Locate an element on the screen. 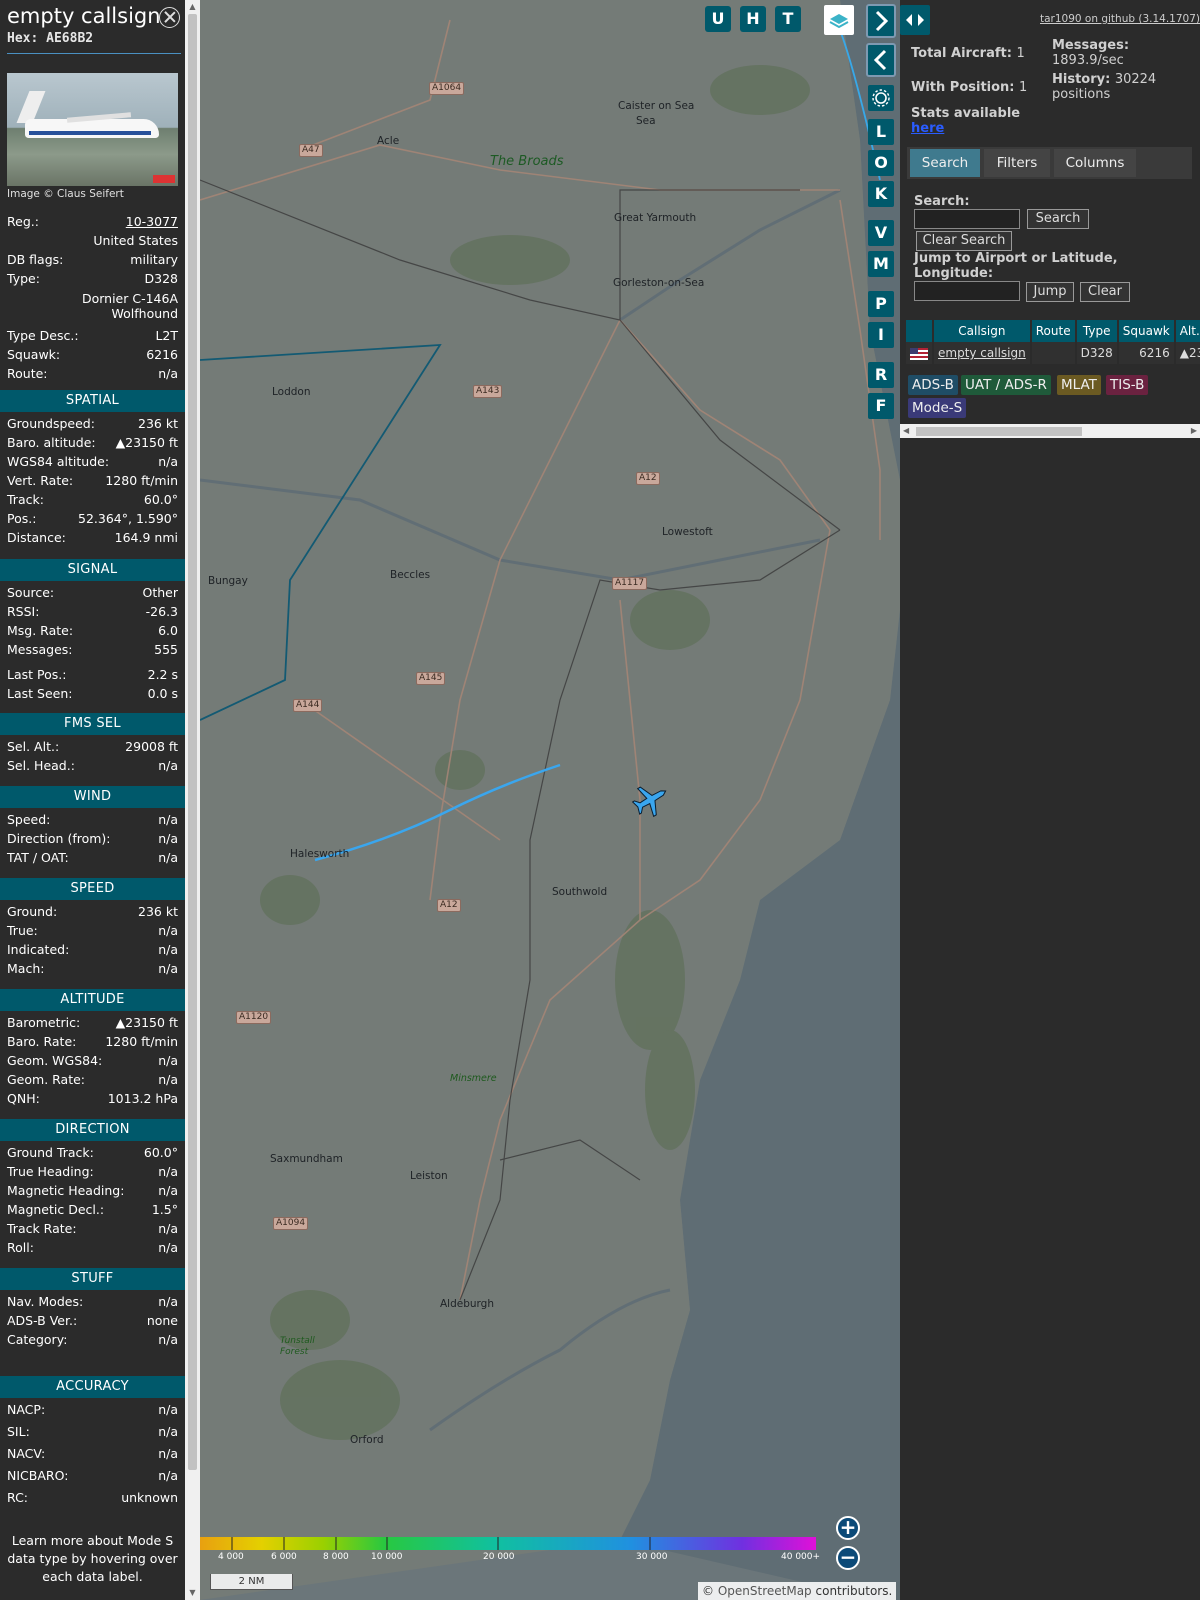  section-wind: WIND is located at coordinates (92, 797).